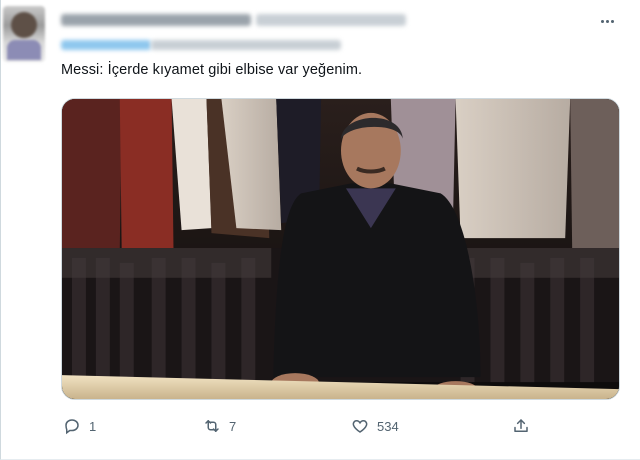 Image resolution: width=640 pixels, height=460 pixels. What do you see at coordinates (79, 426) in the screenshot?
I see `reply-button: 1` at bounding box center [79, 426].